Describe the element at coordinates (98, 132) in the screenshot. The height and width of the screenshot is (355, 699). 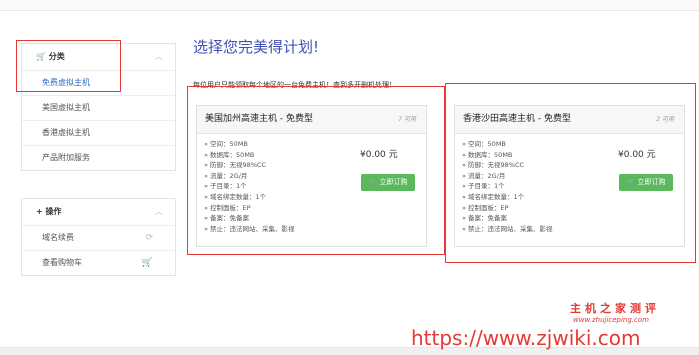
I see `sidebar-item-hk-hosting: 香港虚拟主机` at that location.